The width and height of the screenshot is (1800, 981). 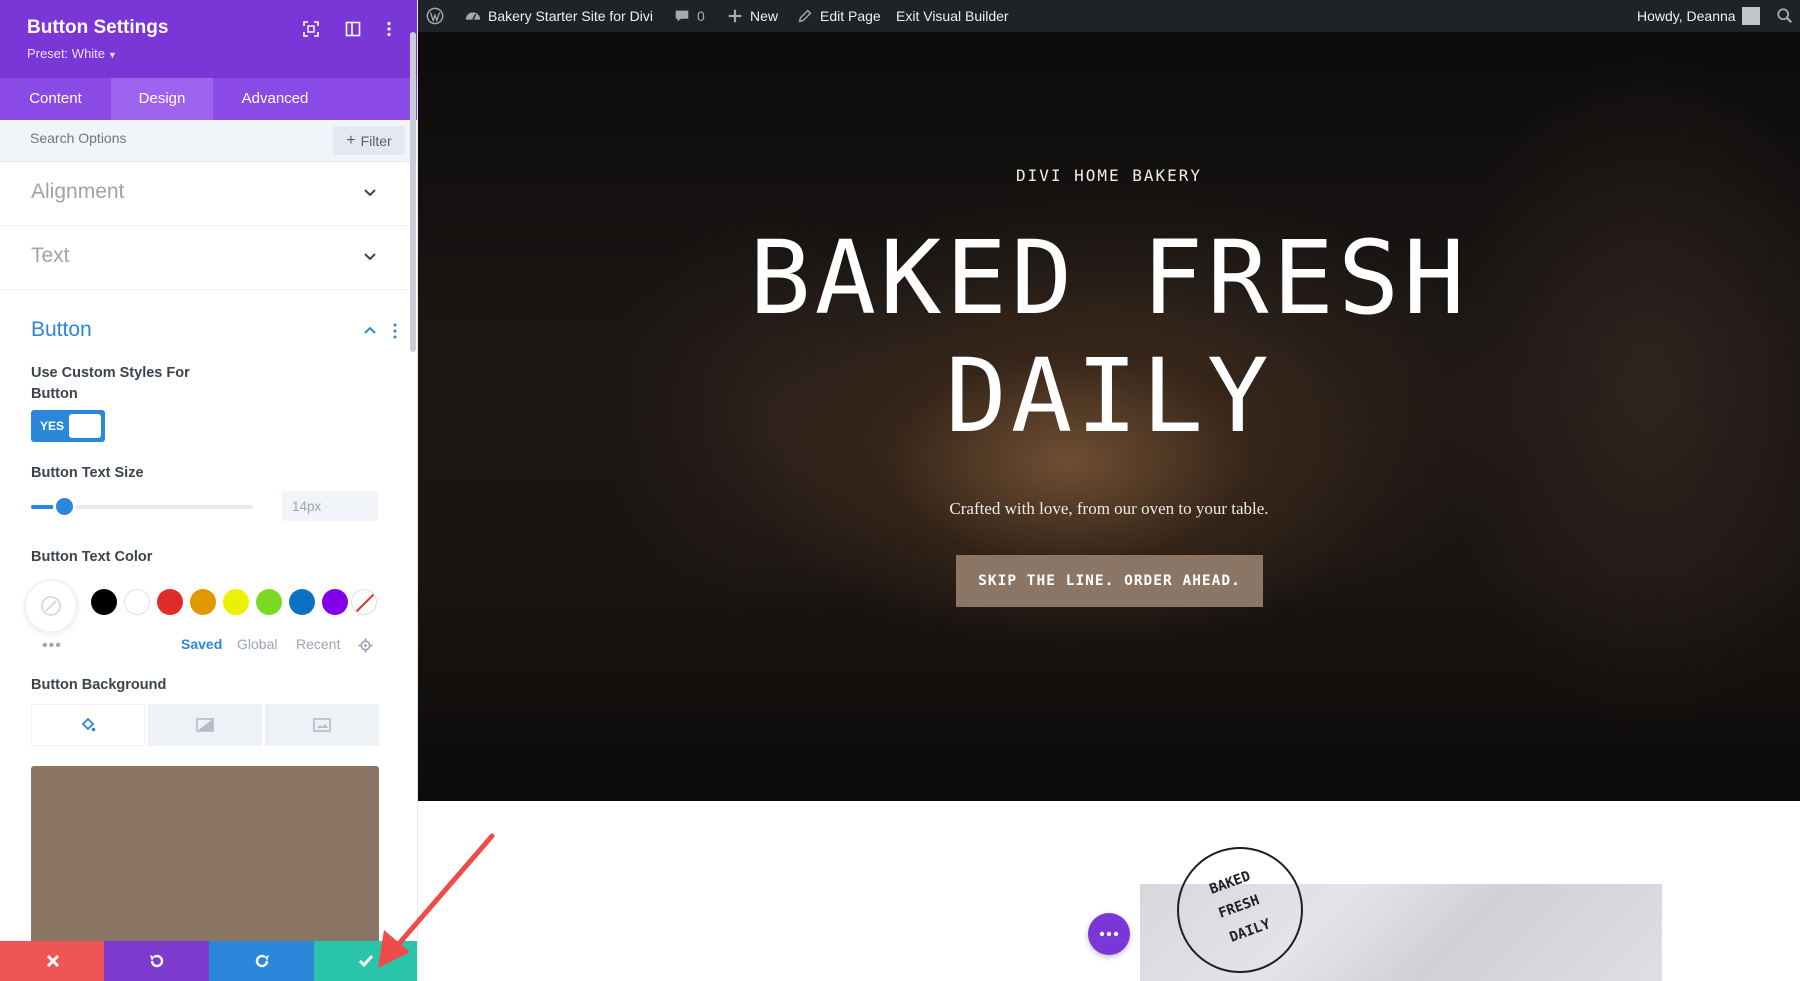 I want to click on action-bar, so click(x=208, y=961).